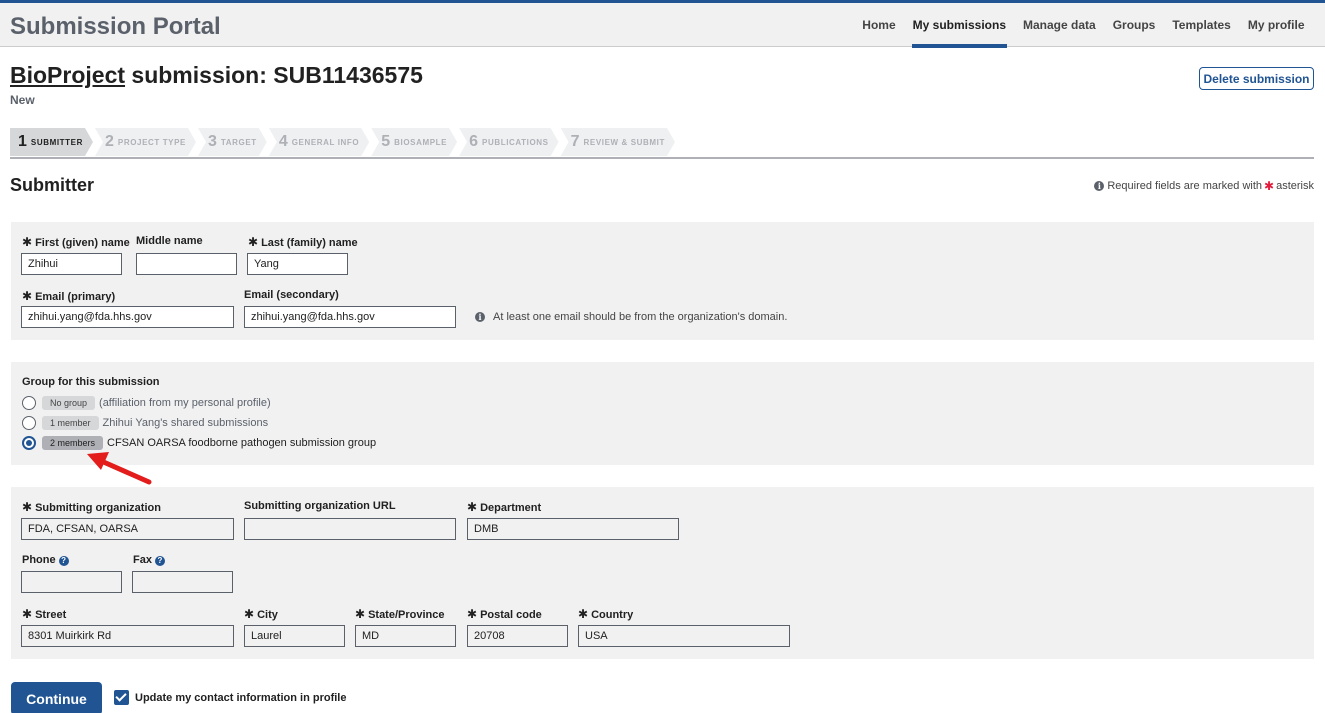  Describe the element at coordinates (1201, 25) in the screenshot. I see `nav-templates: Templates` at that location.